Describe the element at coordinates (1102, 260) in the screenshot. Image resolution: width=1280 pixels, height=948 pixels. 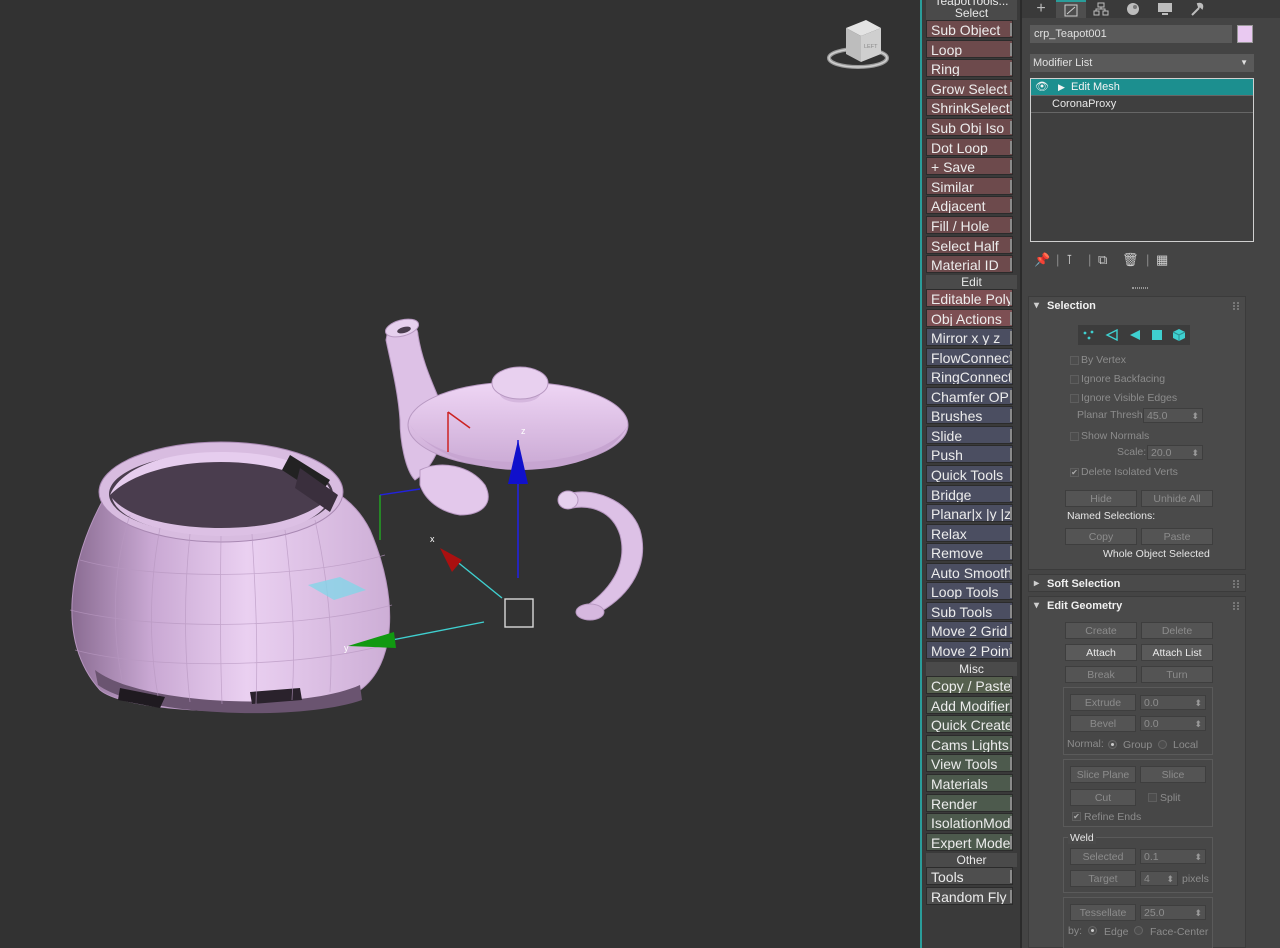
I see `make-unique-icon: ⧉` at that location.